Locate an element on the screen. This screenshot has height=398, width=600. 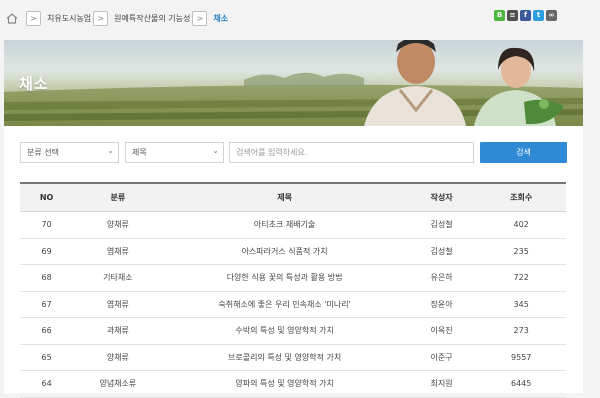
keyword-placeholder: 검색어를 입력하세요. is located at coordinates (272, 152).